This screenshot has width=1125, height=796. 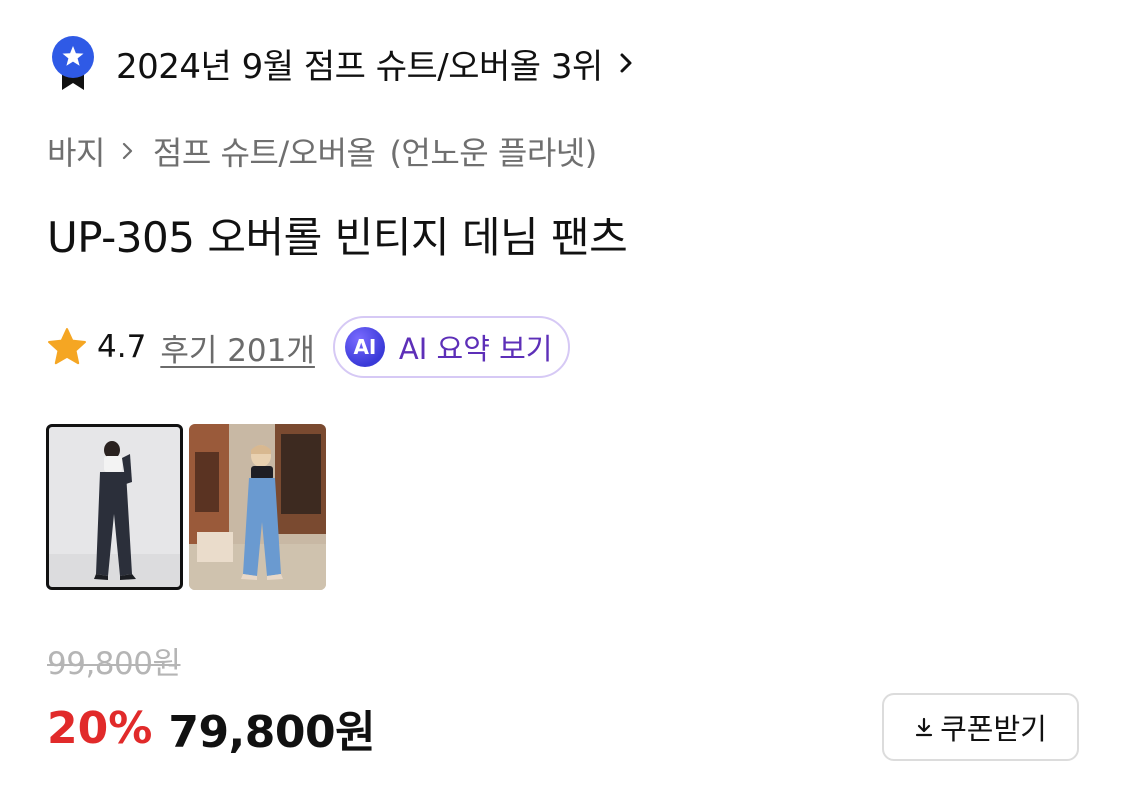 What do you see at coordinates (359, 66) in the screenshot?
I see `ranking-text: 2024년 9월 점프 슈트/오버올 3위` at bounding box center [359, 66].